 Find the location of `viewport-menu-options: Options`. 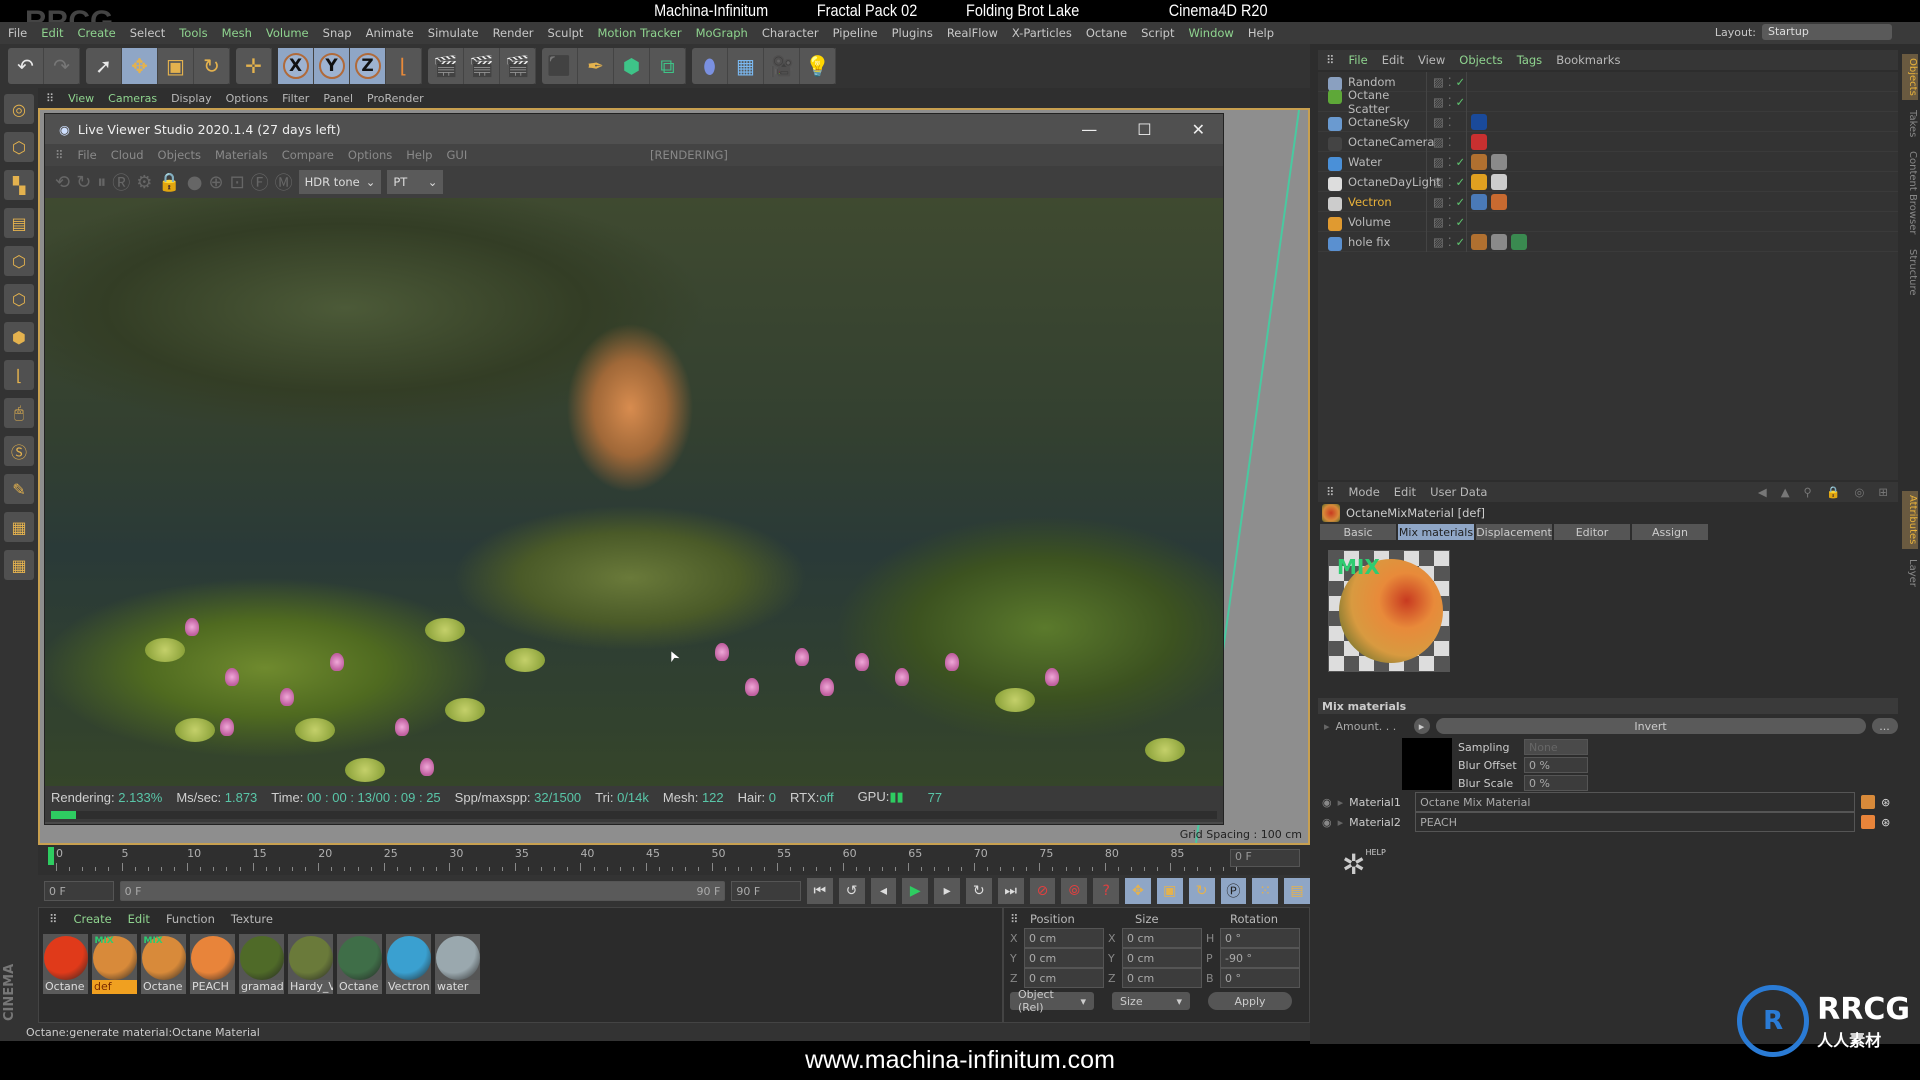

viewport-menu-options: Options is located at coordinates (247, 98).